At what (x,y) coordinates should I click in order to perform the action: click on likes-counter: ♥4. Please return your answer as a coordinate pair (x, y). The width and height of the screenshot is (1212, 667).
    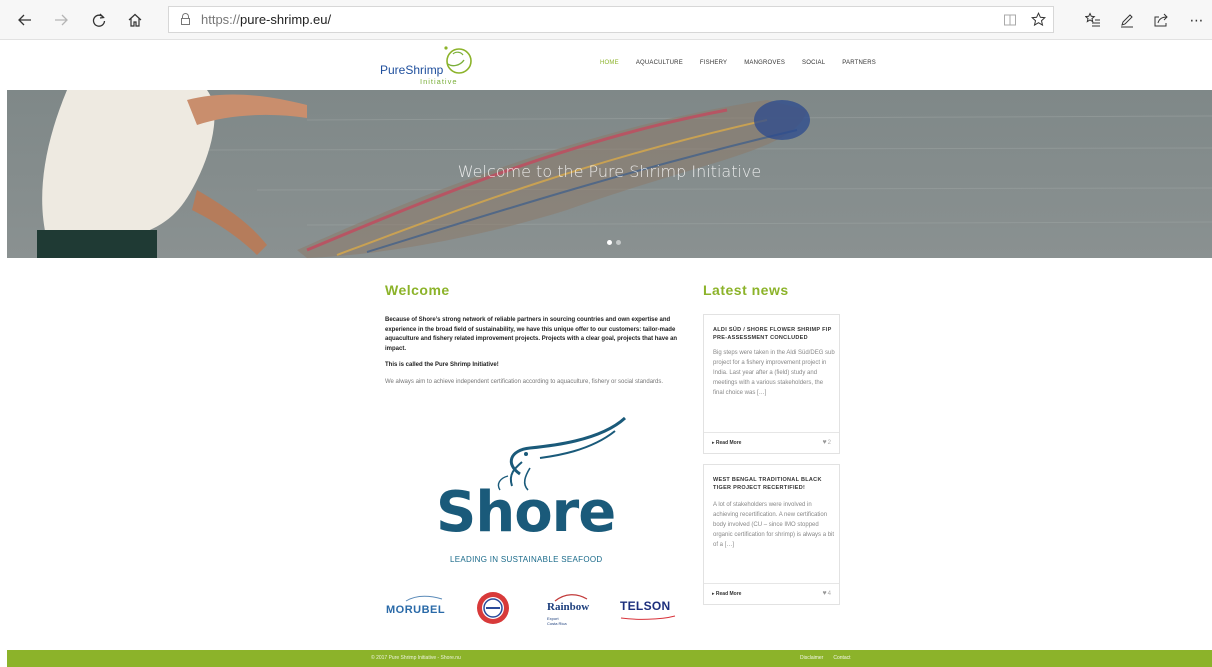
    Looking at the image, I should click on (827, 593).